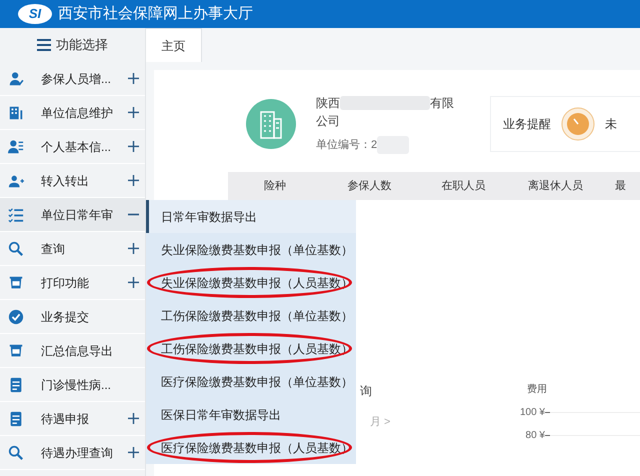 The image size is (640, 476). Describe the element at coordinates (53, 249) in the screenshot. I see `sidebar-item-label: 查询` at that location.